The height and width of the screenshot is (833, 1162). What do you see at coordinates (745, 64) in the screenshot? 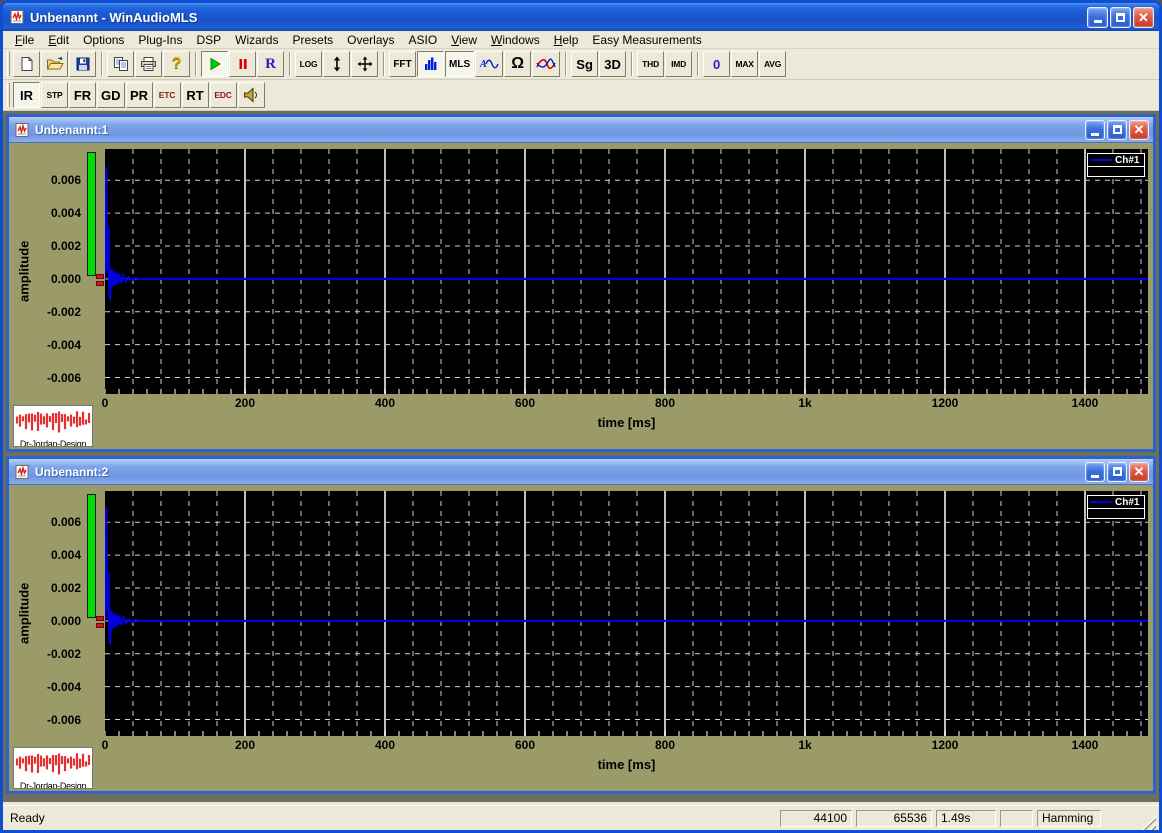
I see `max-button: MAX` at bounding box center [745, 64].